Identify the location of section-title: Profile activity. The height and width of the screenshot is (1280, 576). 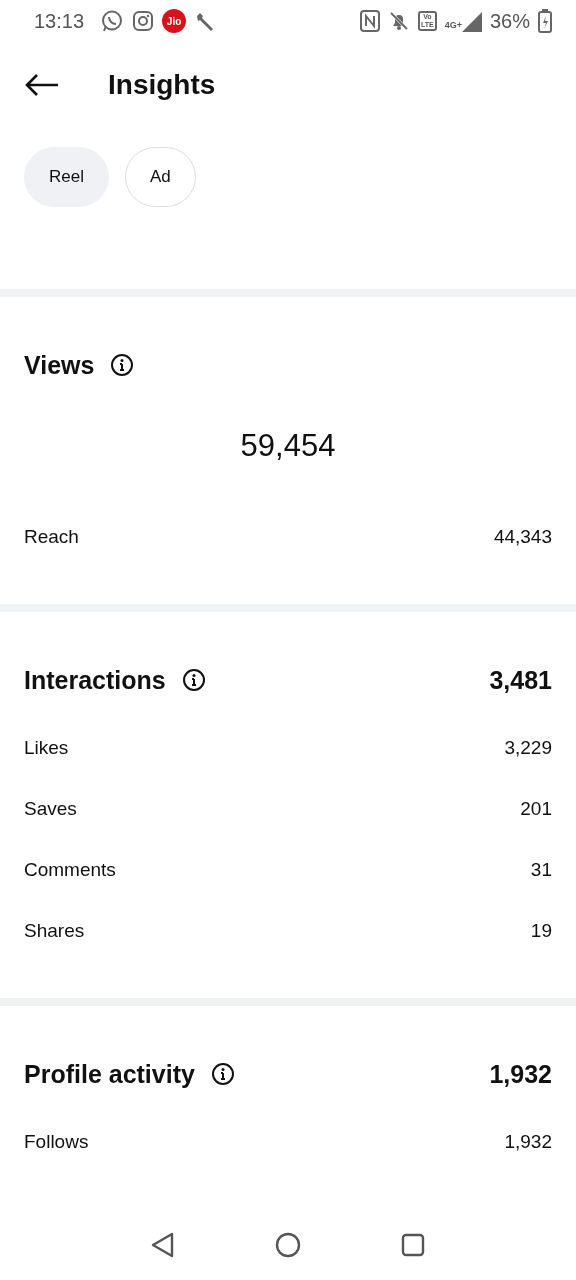
(109, 1074).